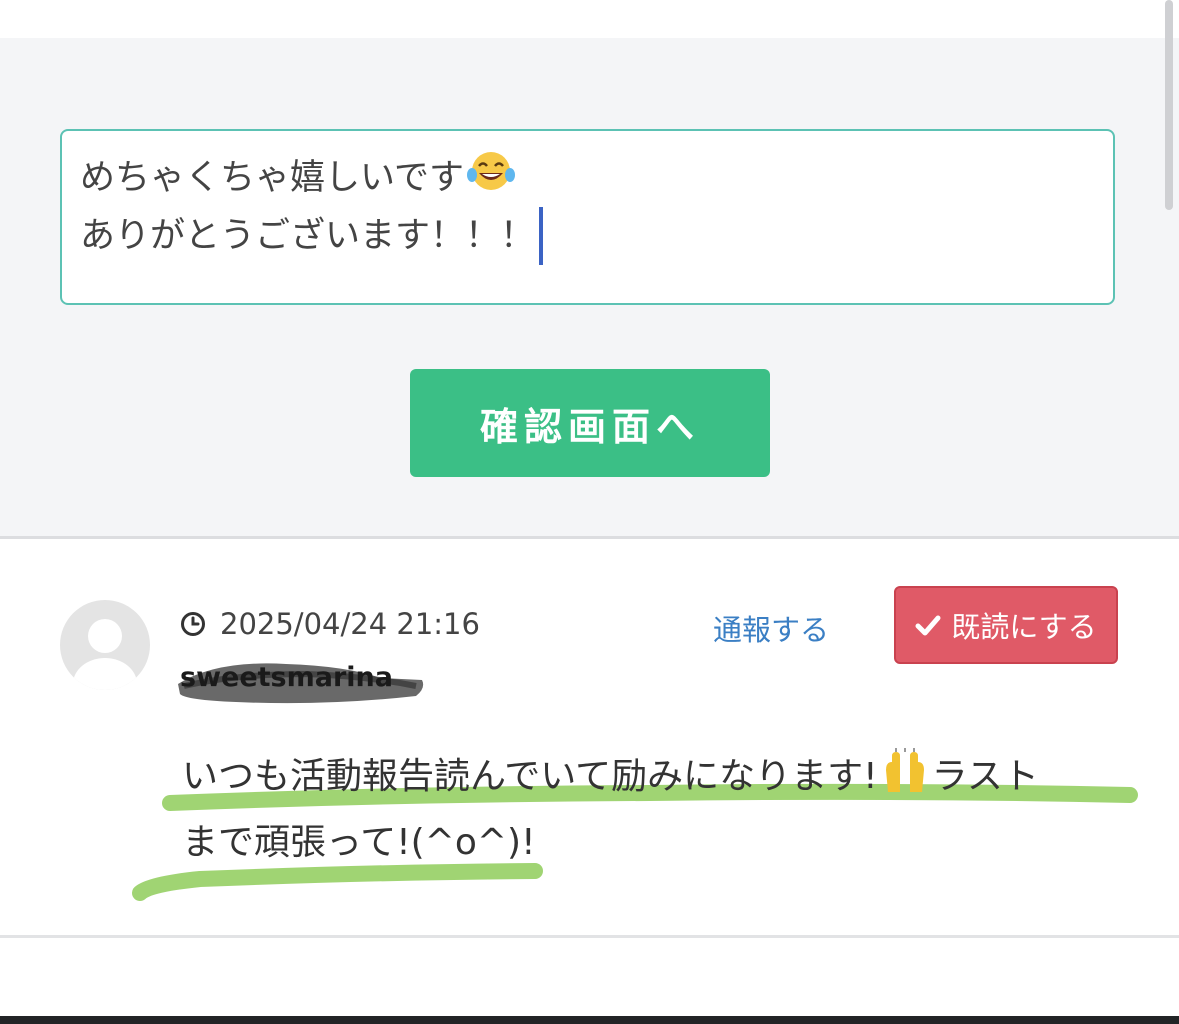  I want to click on laughing-tears-emoji-icon, so click(490, 171).